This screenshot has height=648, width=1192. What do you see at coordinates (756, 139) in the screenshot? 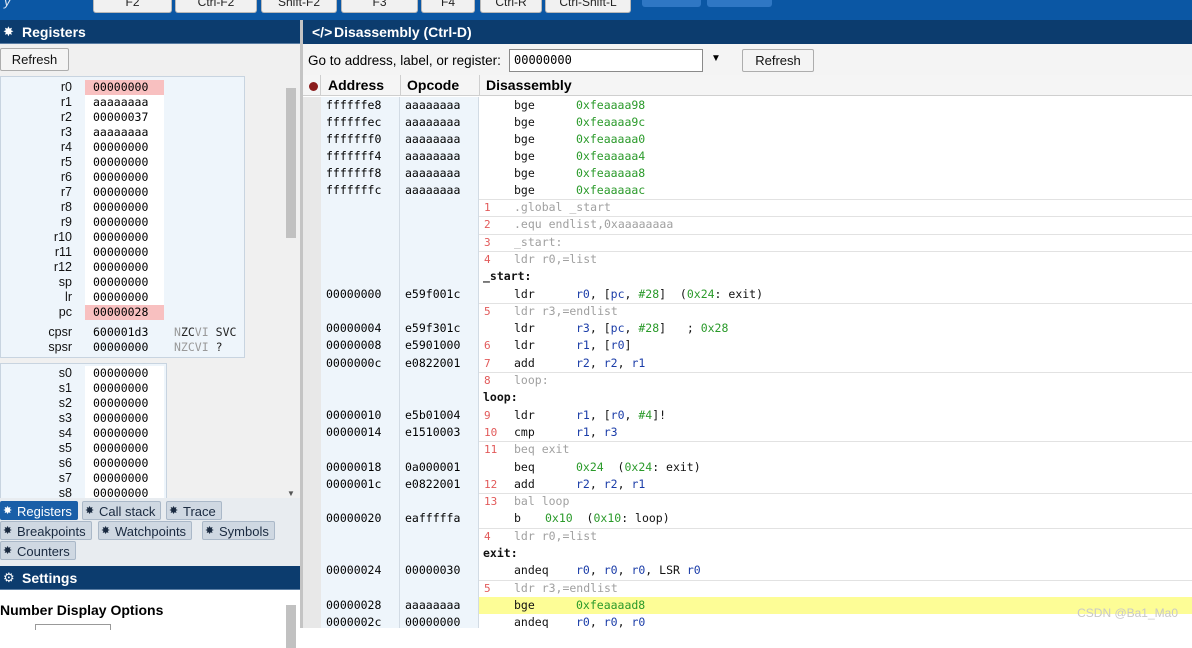
I see `instruction-row: fffffff0 aaaaaaaa bge 0xfeaaaaa0` at bounding box center [756, 139].